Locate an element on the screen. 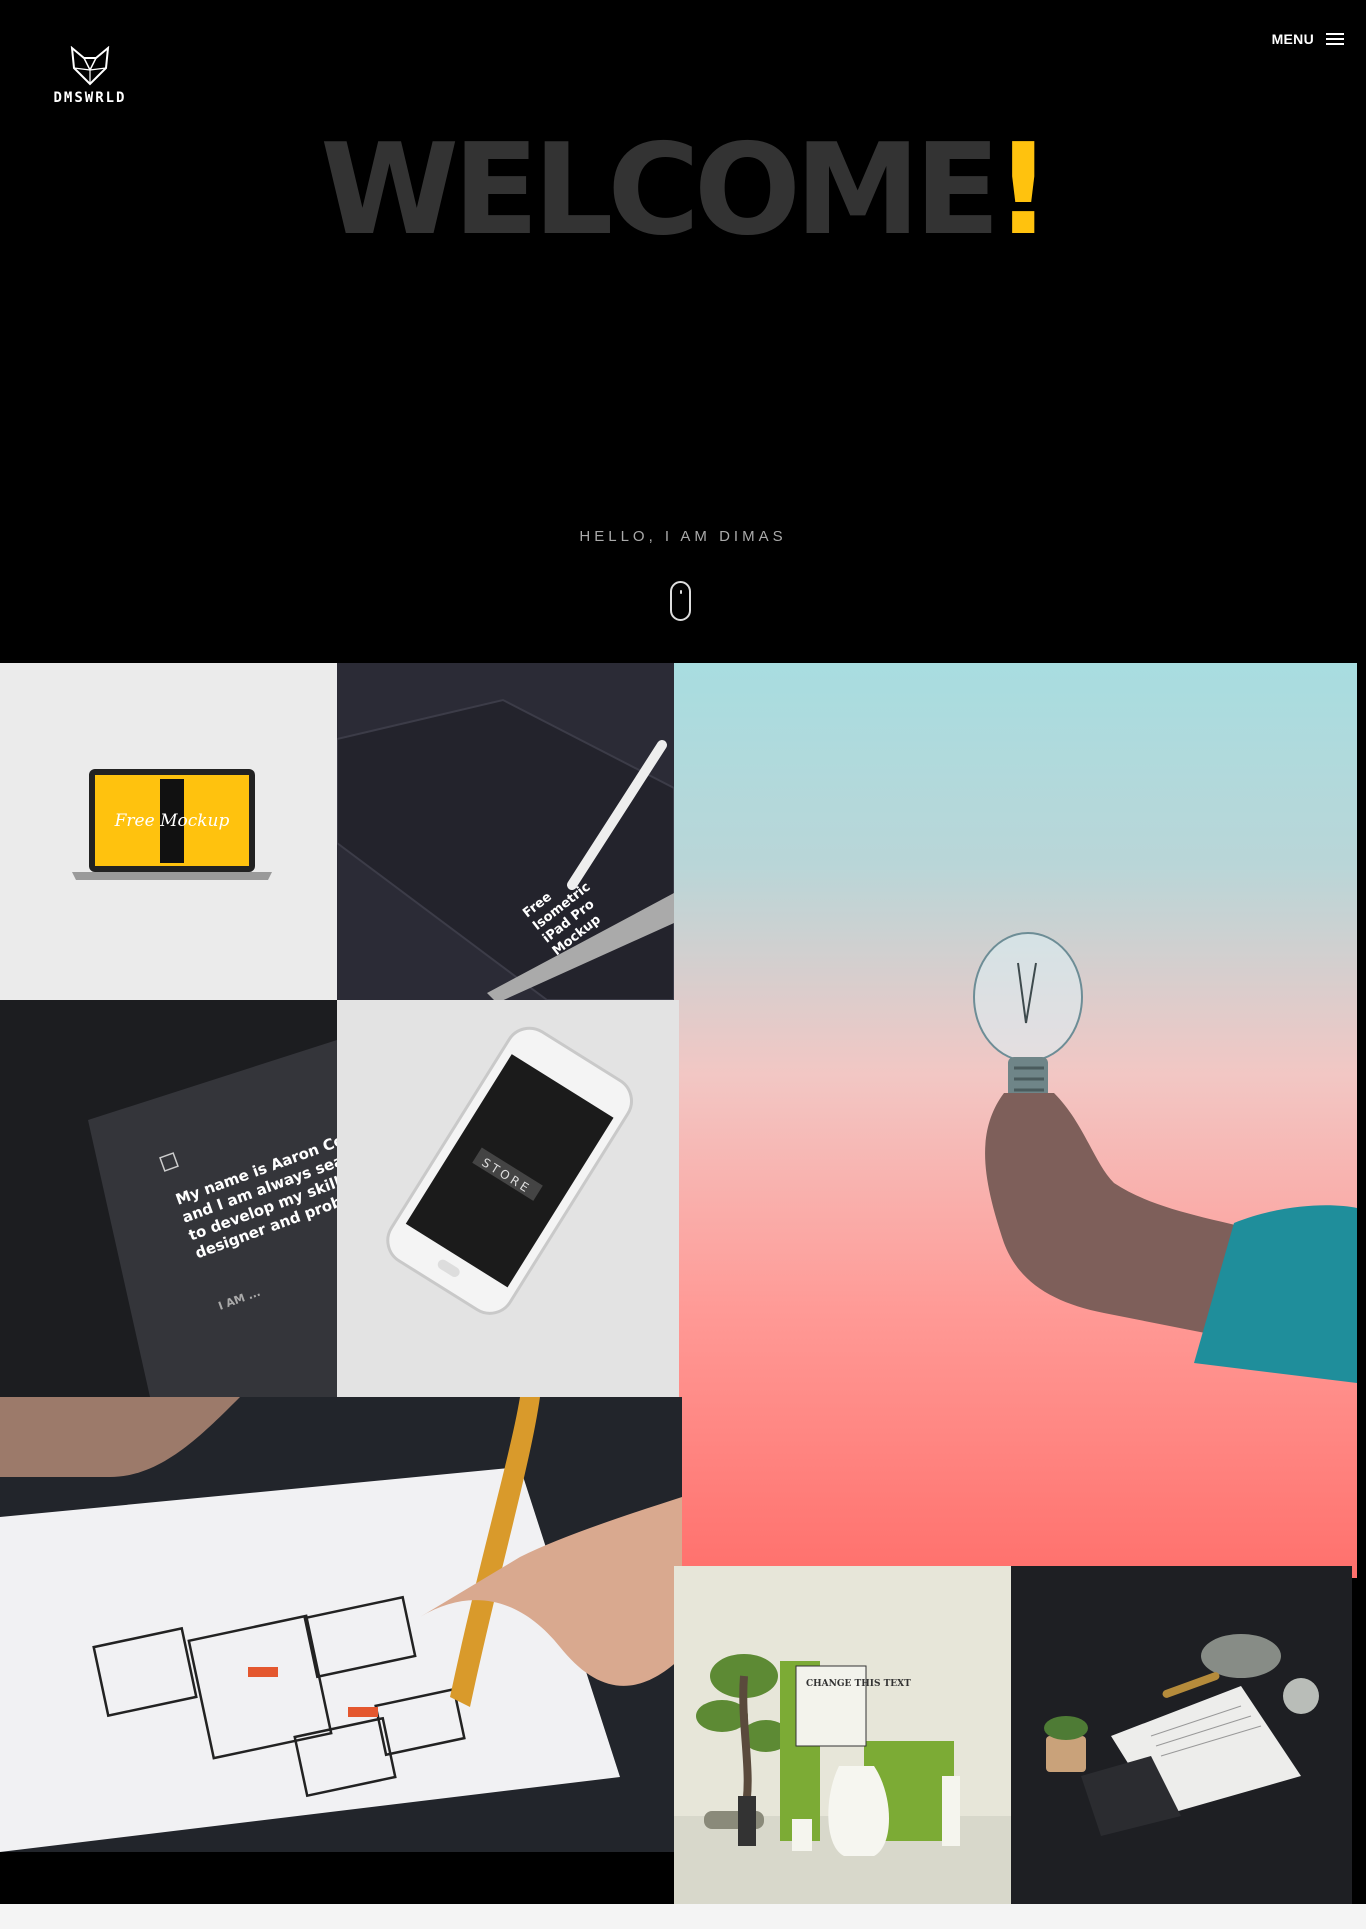 The height and width of the screenshot is (1929, 1366). portfolio-item-ipad-mockup: Free Isometric iPad Pro Mockup is located at coordinates (505, 831).